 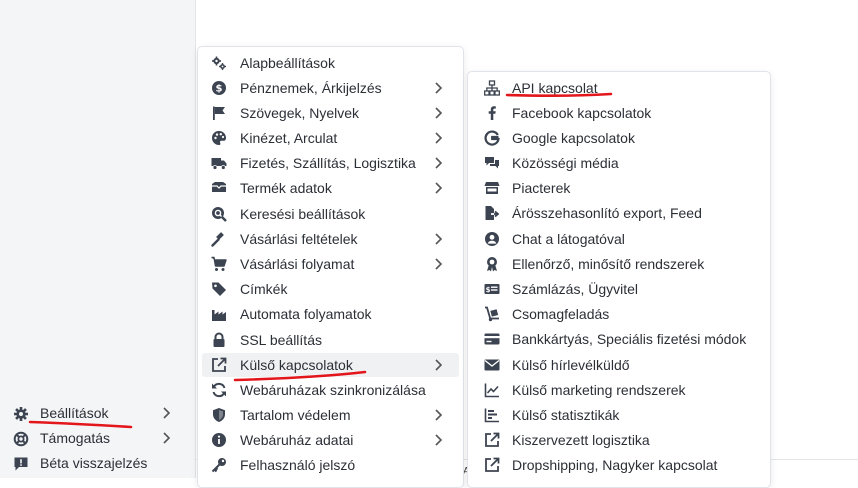 I want to click on menu-item-user-password: Felhasználó jelszó, so click(x=330, y=465).